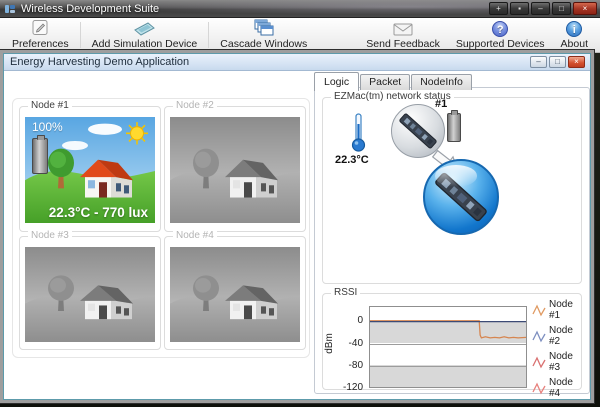 Image resolution: width=600 pixels, height=407 pixels. I want to click on chart-legend: Node #1 Node #2 Node #3 Node #4, so click(556, 349).